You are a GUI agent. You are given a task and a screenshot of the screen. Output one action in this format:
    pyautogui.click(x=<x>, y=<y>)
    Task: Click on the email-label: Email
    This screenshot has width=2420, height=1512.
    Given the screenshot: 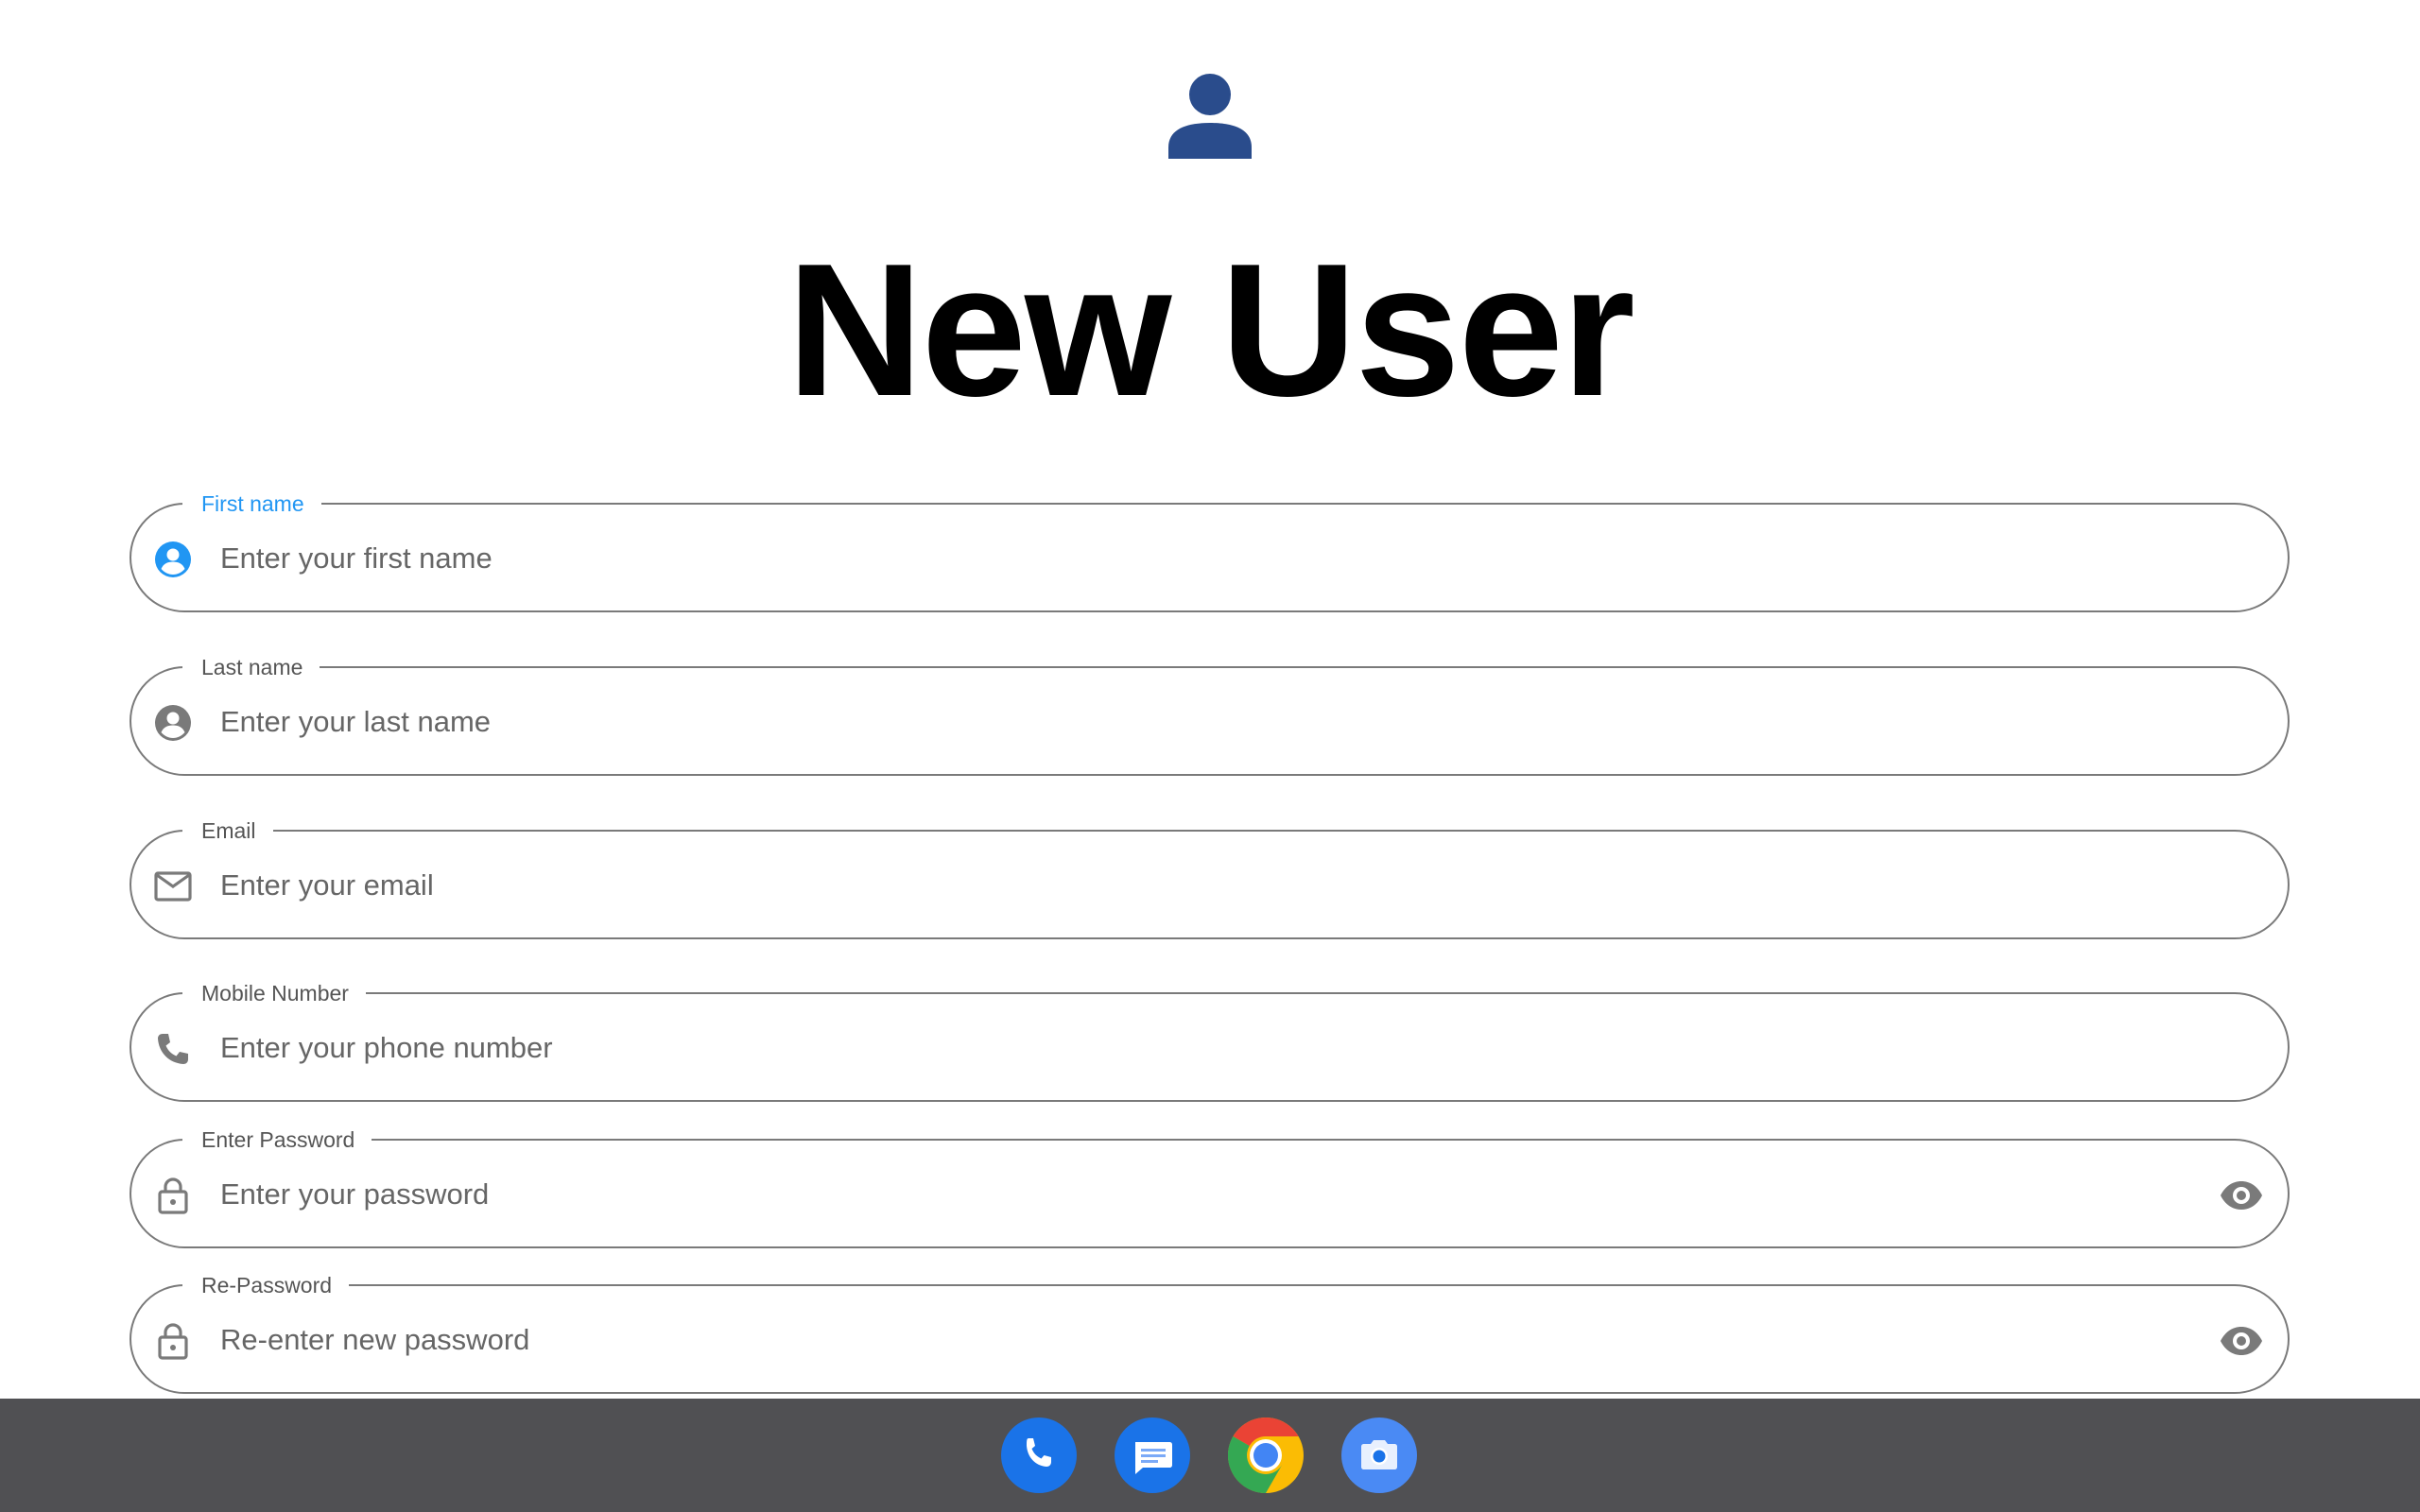 What is the action you would take?
    pyautogui.click(x=227, y=830)
    